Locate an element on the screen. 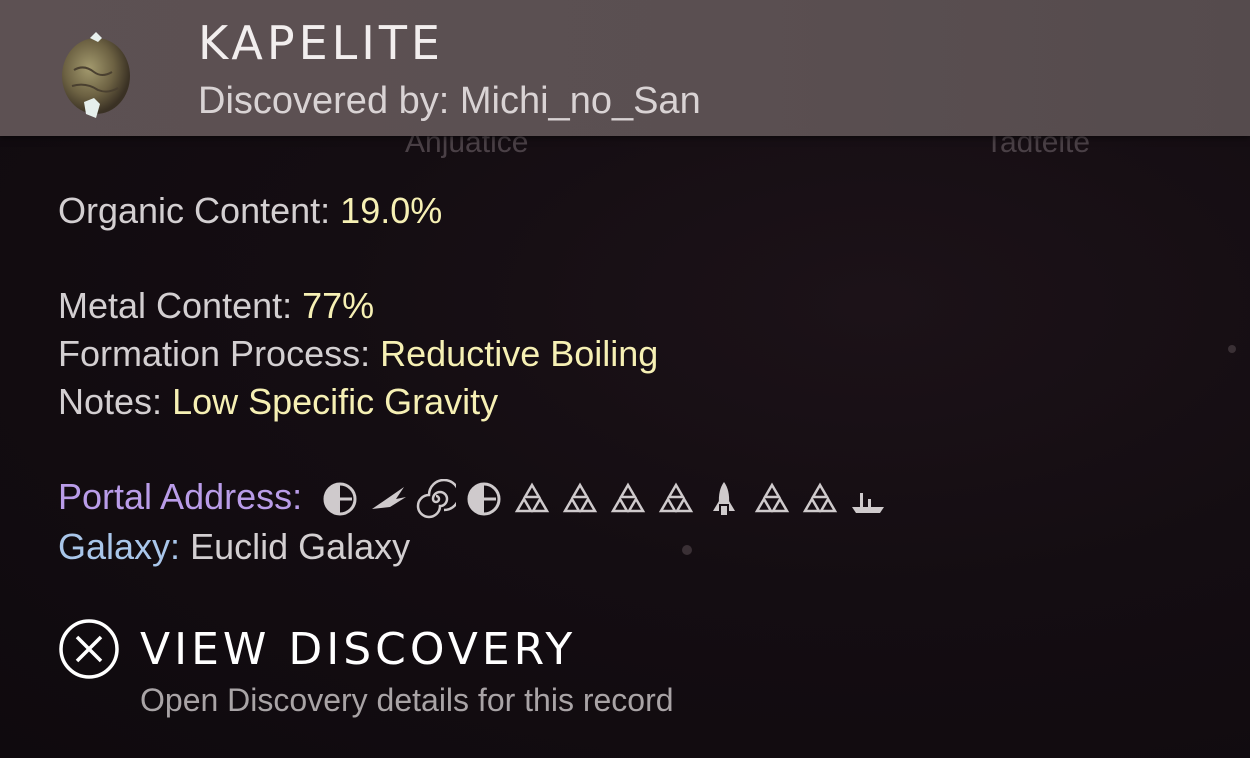  view-discovery-label: VIEW DISCOVERY is located at coordinates (358, 649).